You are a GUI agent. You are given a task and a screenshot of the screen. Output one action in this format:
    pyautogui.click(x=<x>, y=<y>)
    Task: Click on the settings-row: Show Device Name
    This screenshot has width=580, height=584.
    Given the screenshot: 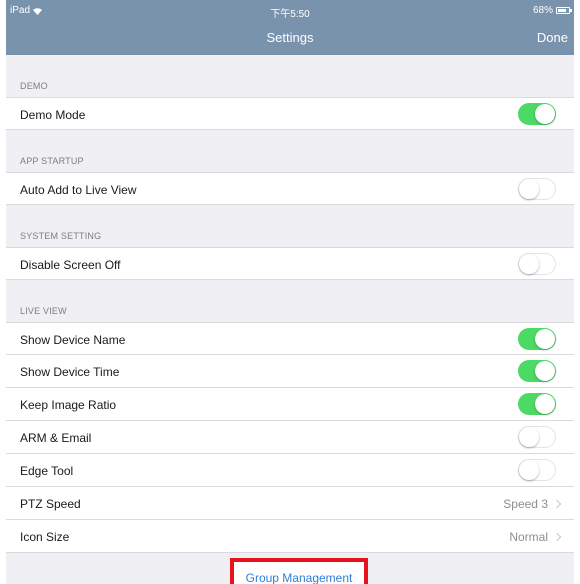 What is the action you would take?
    pyautogui.click(x=290, y=338)
    